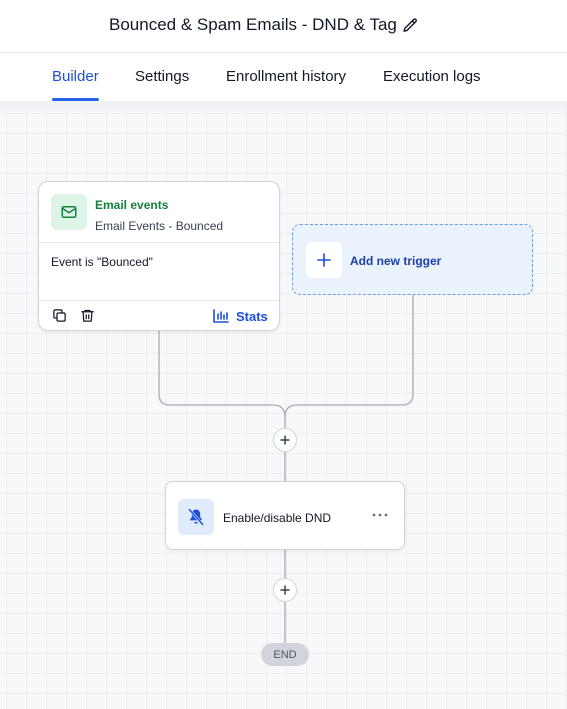 The image size is (567, 709). Describe the element at coordinates (162, 76) in the screenshot. I see `tab-settings: Settings` at that location.